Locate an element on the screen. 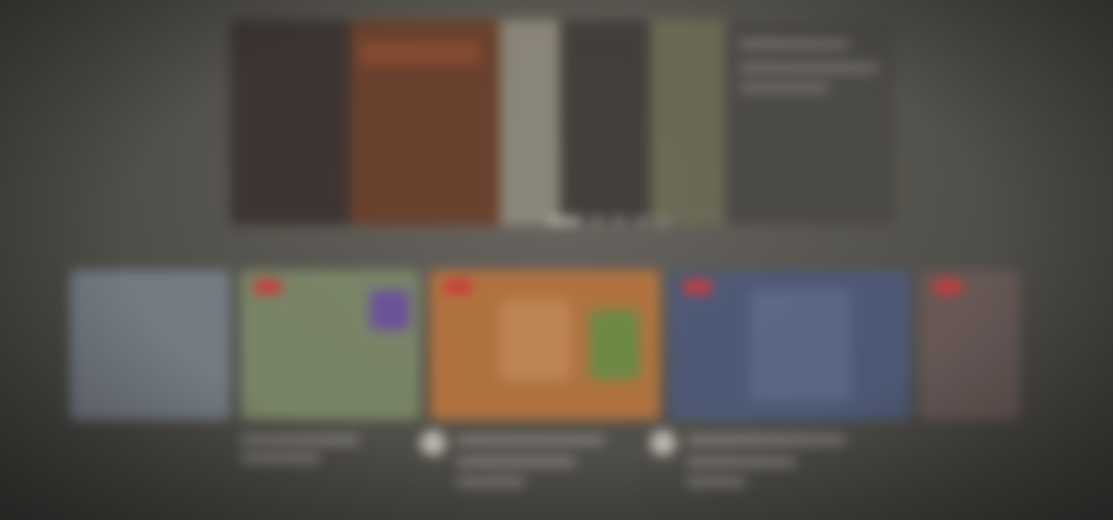  hero-side-panel is located at coordinates (810, 122).